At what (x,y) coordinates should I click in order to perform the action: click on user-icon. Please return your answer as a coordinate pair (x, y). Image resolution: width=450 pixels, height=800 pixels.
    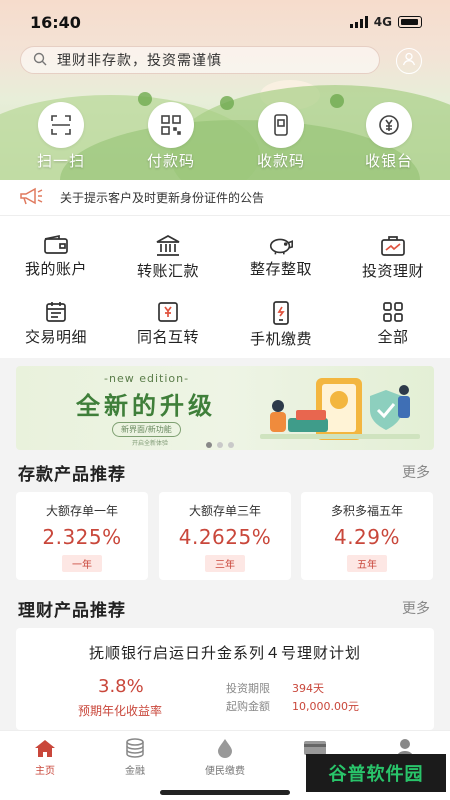
    Looking at the image, I should click on (409, 61).